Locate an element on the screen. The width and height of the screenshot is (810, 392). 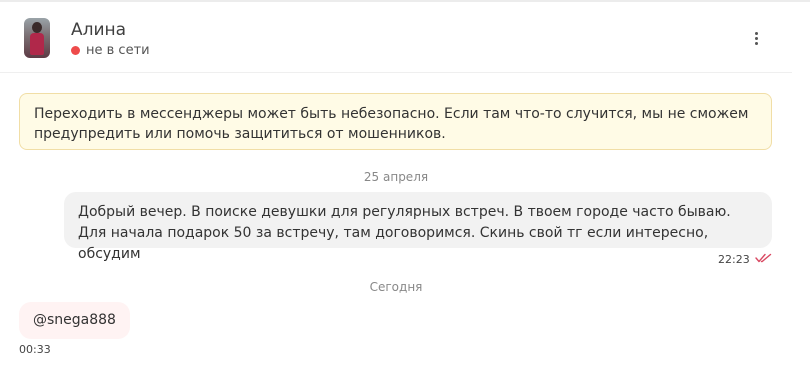
incoming-message-bubble: @snega888 is located at coordinates (74, 320).